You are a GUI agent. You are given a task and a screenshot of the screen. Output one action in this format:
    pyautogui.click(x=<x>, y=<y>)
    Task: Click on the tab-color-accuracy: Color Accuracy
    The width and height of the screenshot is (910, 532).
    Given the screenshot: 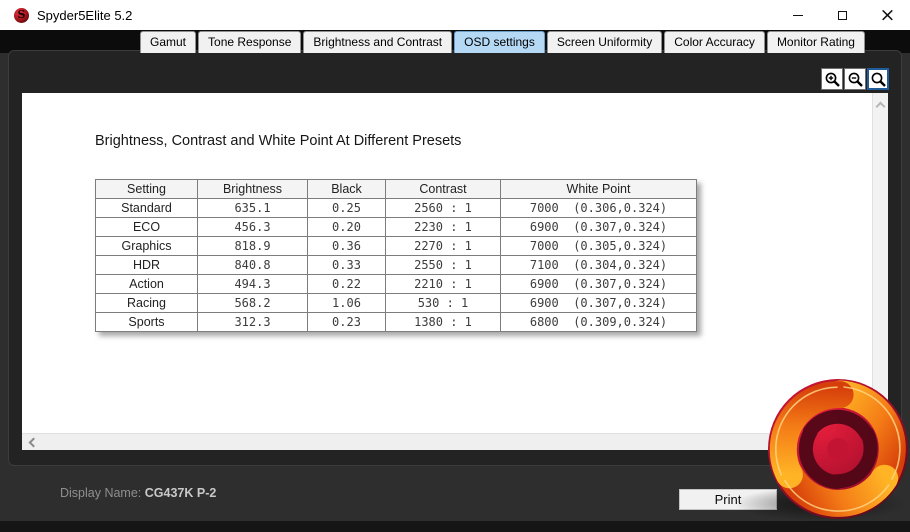 What is the action you would take?
    pyautogui.click(x=714, y=42)
    